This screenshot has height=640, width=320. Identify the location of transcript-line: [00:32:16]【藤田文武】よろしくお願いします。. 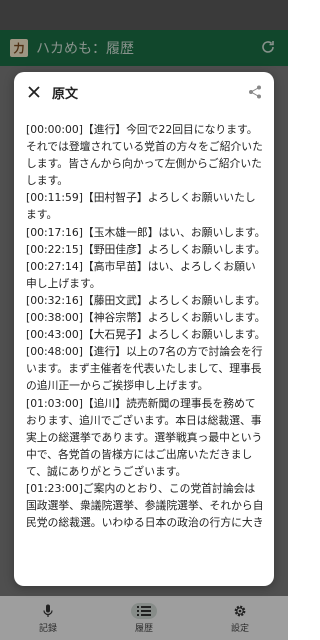
(146, 300).